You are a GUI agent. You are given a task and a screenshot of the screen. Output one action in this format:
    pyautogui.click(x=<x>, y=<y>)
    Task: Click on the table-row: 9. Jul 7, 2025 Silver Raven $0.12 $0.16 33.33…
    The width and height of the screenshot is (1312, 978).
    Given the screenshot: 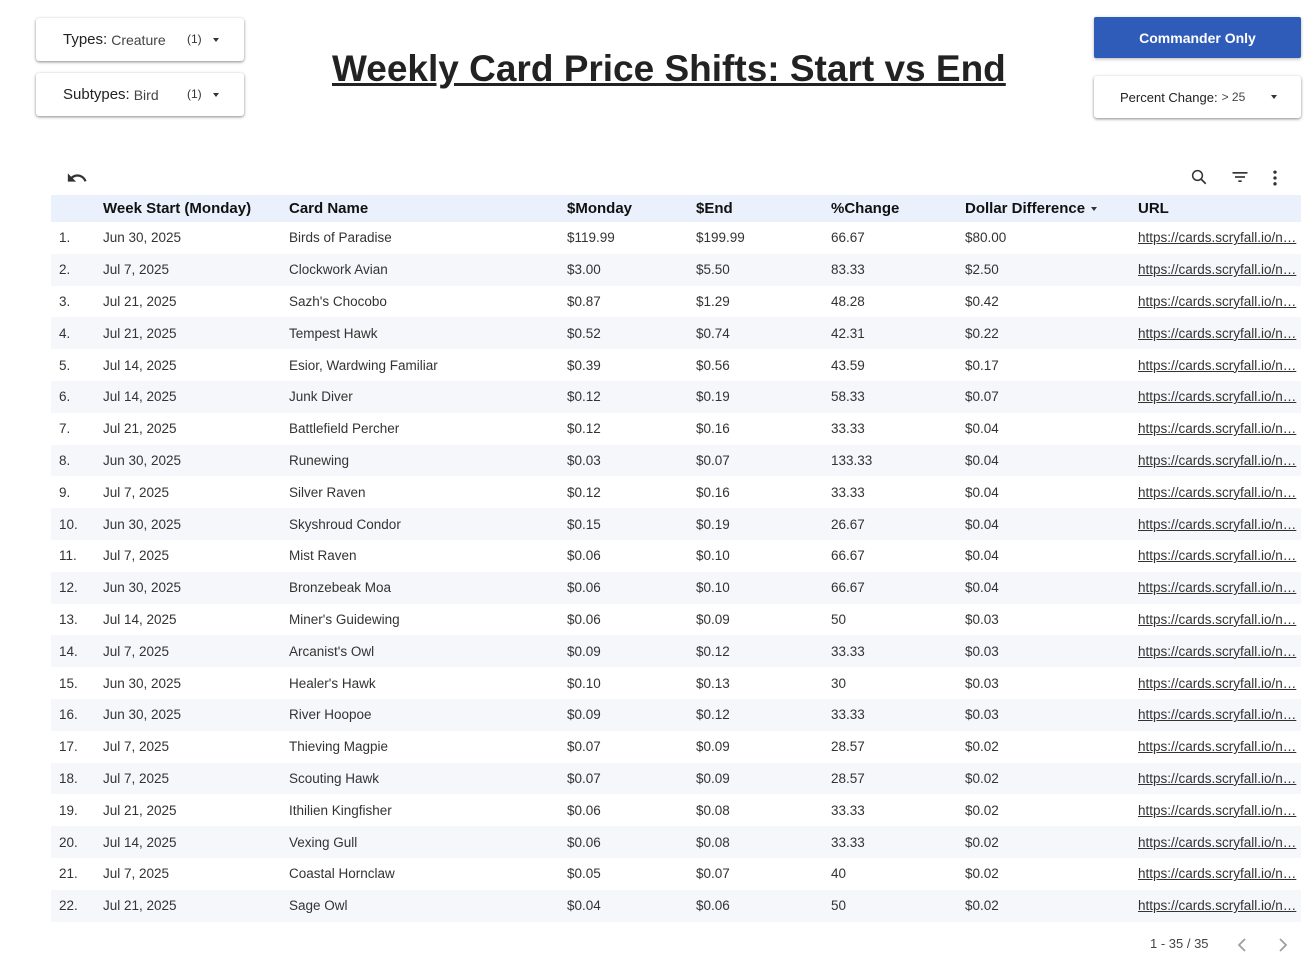 What is the action you would take?
    pyautogui.click(x=676, y=492)
    